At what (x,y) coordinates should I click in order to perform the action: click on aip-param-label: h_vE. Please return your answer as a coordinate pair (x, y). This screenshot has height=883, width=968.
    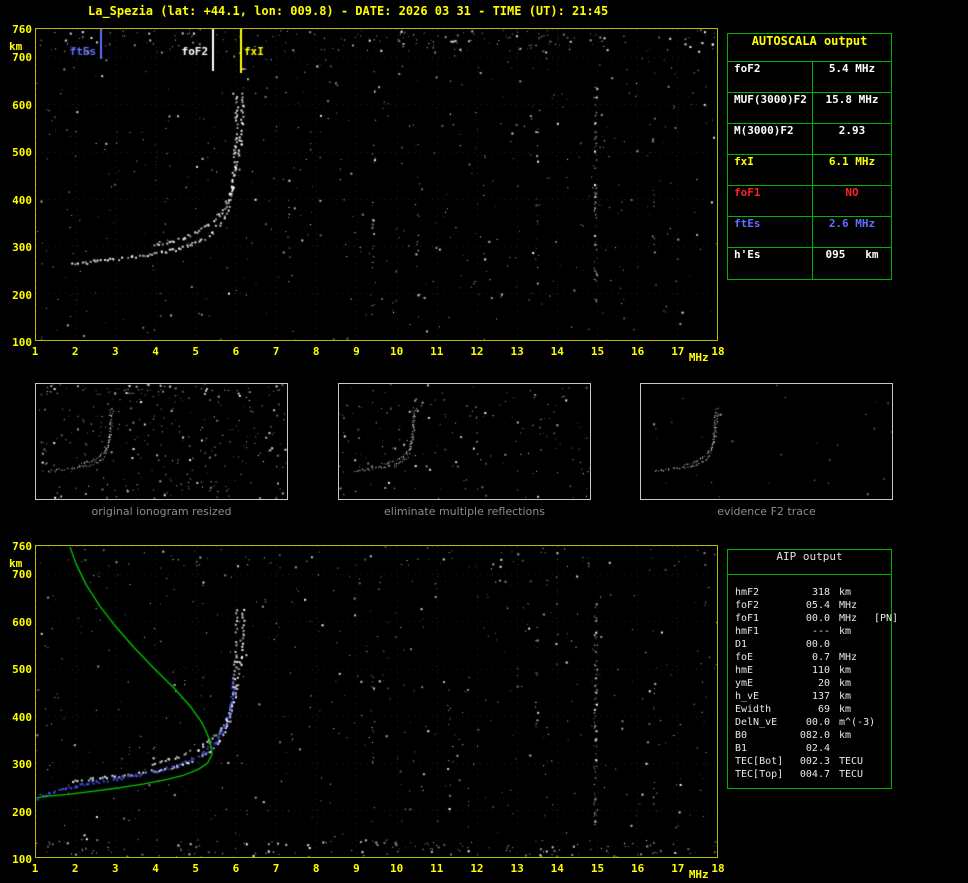
    Looking at the image, I should click on (747, 696).